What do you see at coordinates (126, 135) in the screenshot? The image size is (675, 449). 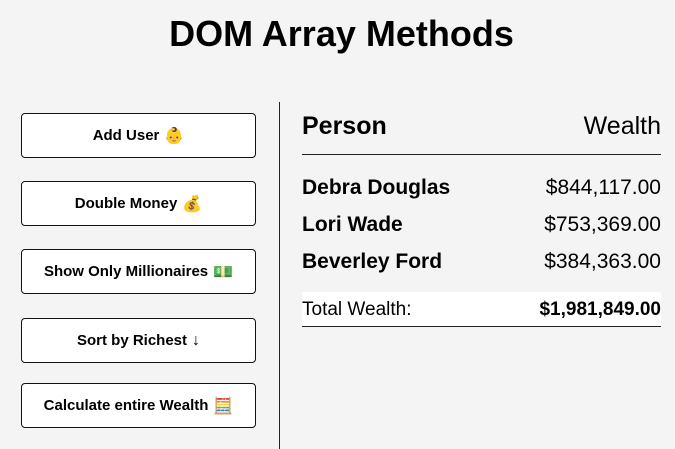 I see `add-user-label: Add User` at bounding box center [126, 135].